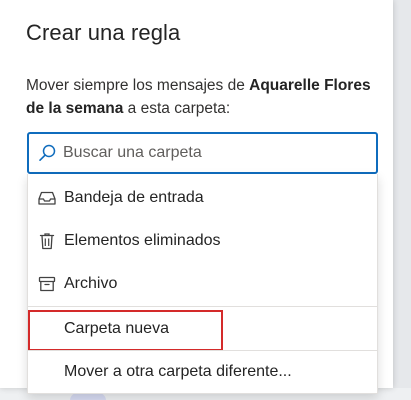 The height and width of the screenshot is (400, 411). Describe the element at coordinates (91, 283) in the screenshot. I see `folder-label: Archivo` at that location.